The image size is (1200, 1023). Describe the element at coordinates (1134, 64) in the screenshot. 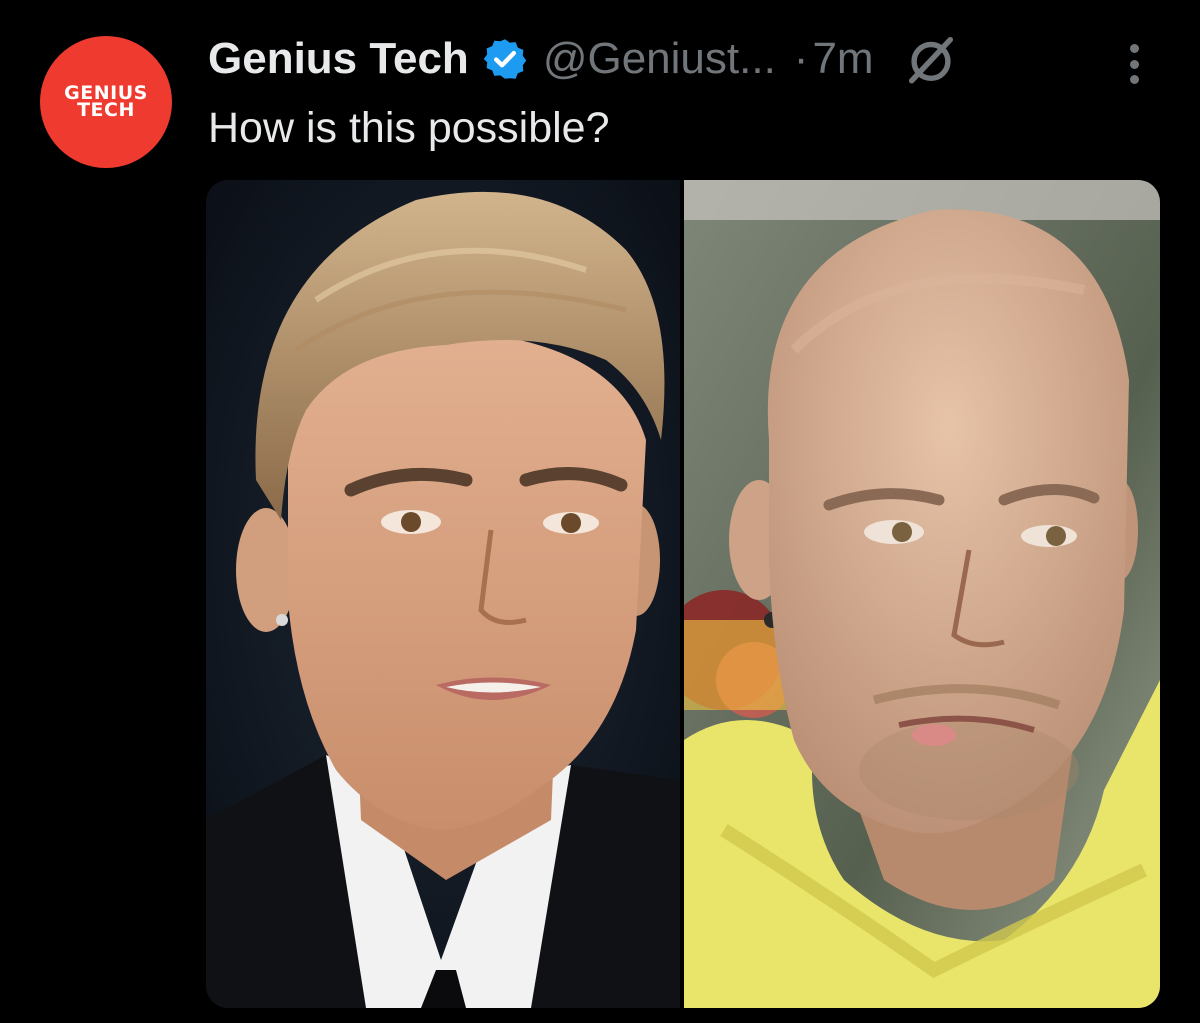

I see `more-options-icon` at that location.